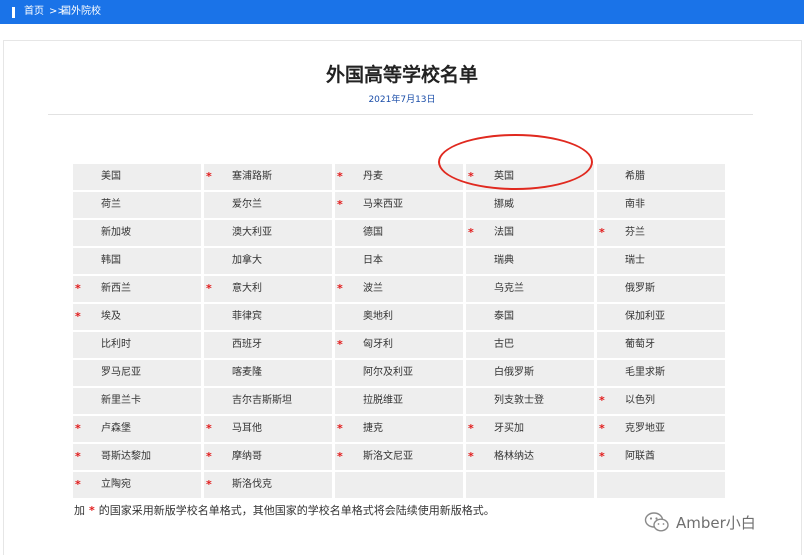 This screenshot has height=555, width=804. What do you see at coordinates (13, 12) in the screenshot?
I see `breadcrumb-marker` at bounding box center [13, 12].